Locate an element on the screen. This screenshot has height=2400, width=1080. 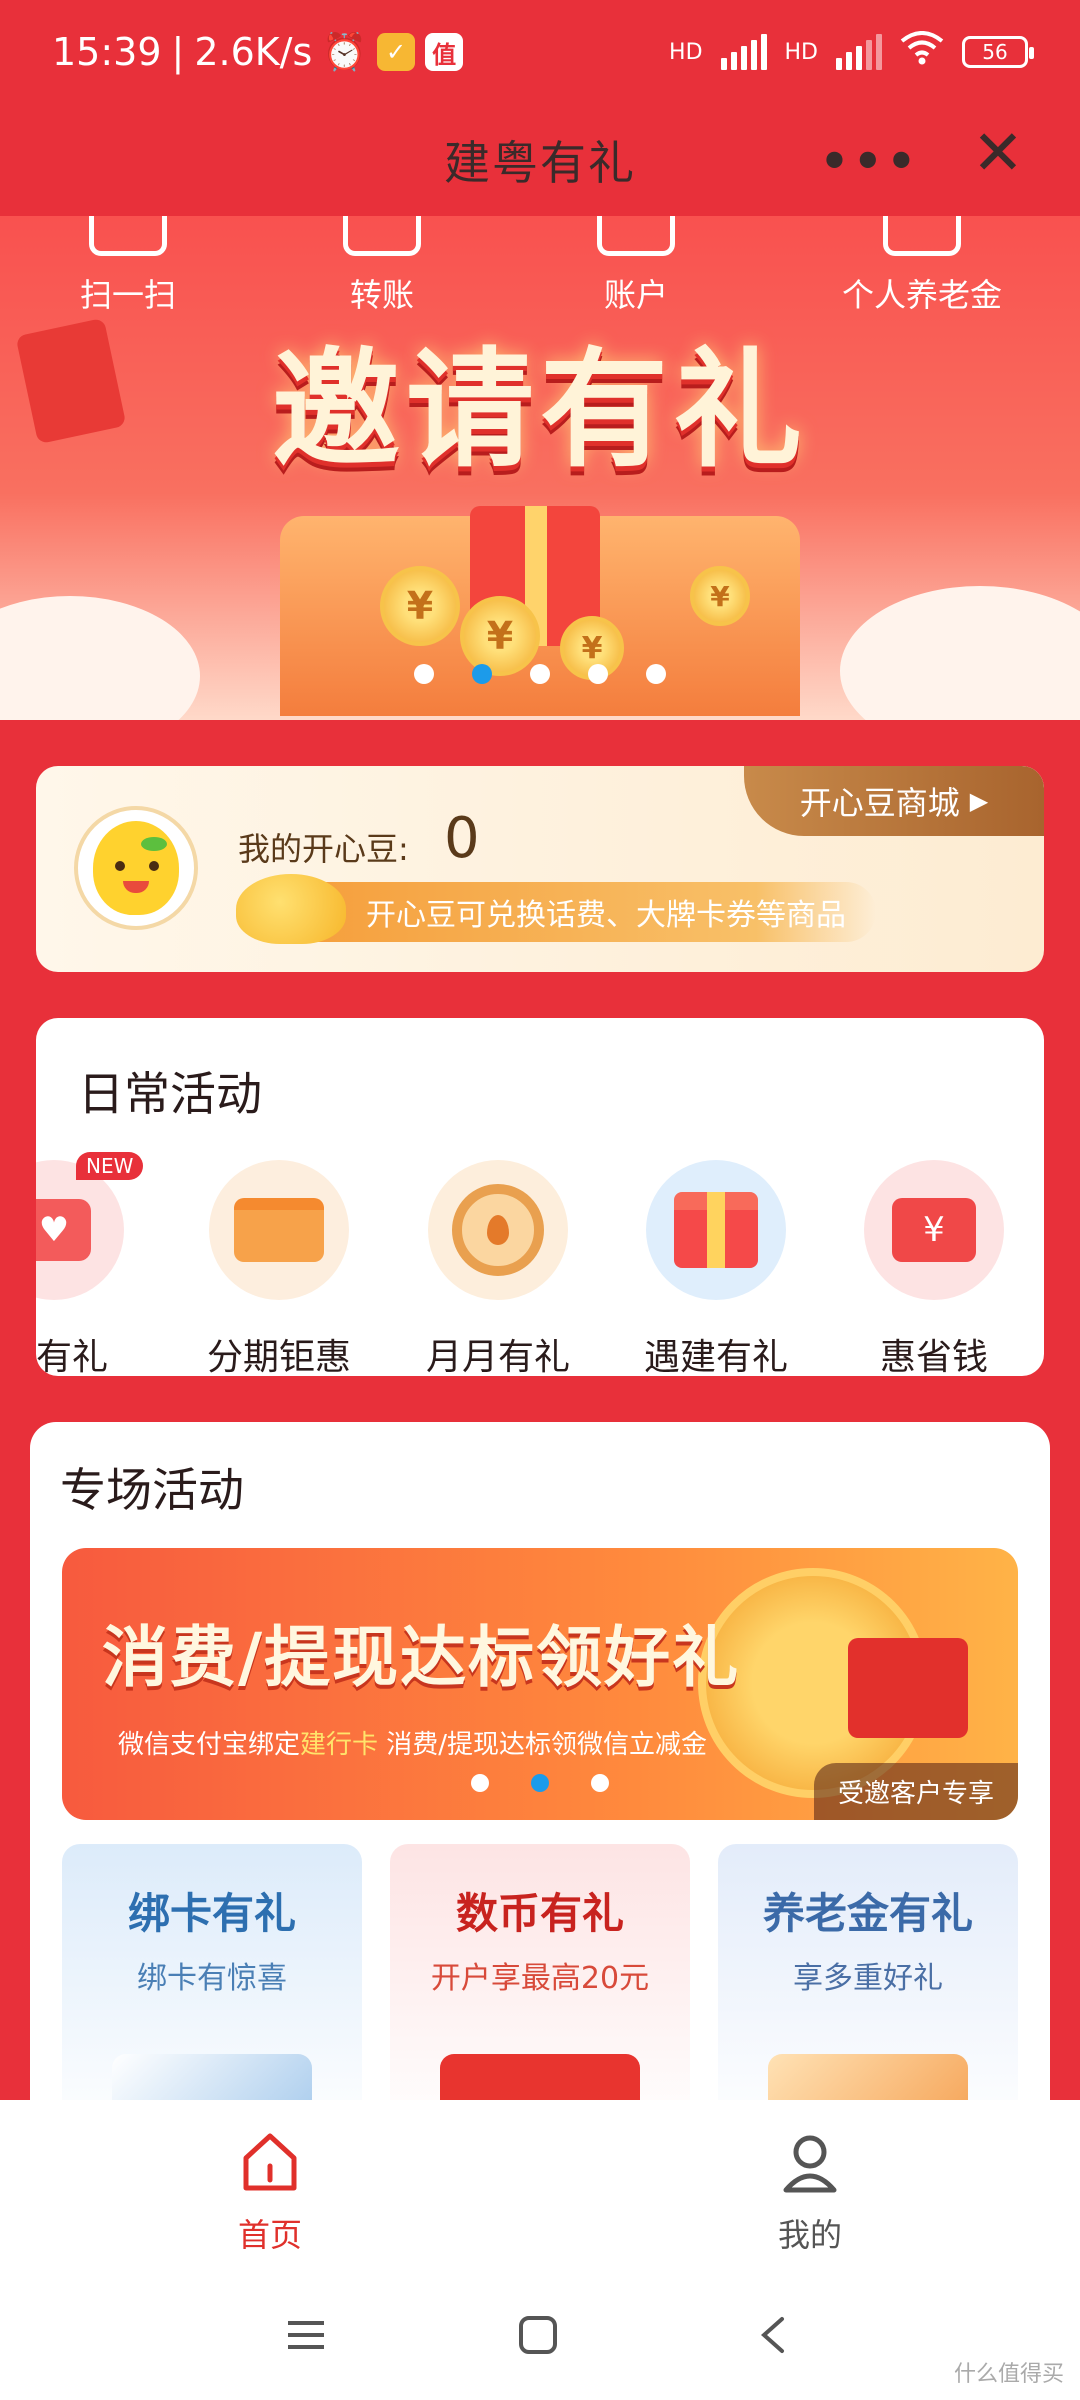
system-navigation-bar: 什么值得买 is located at coordinates (540, 2335).